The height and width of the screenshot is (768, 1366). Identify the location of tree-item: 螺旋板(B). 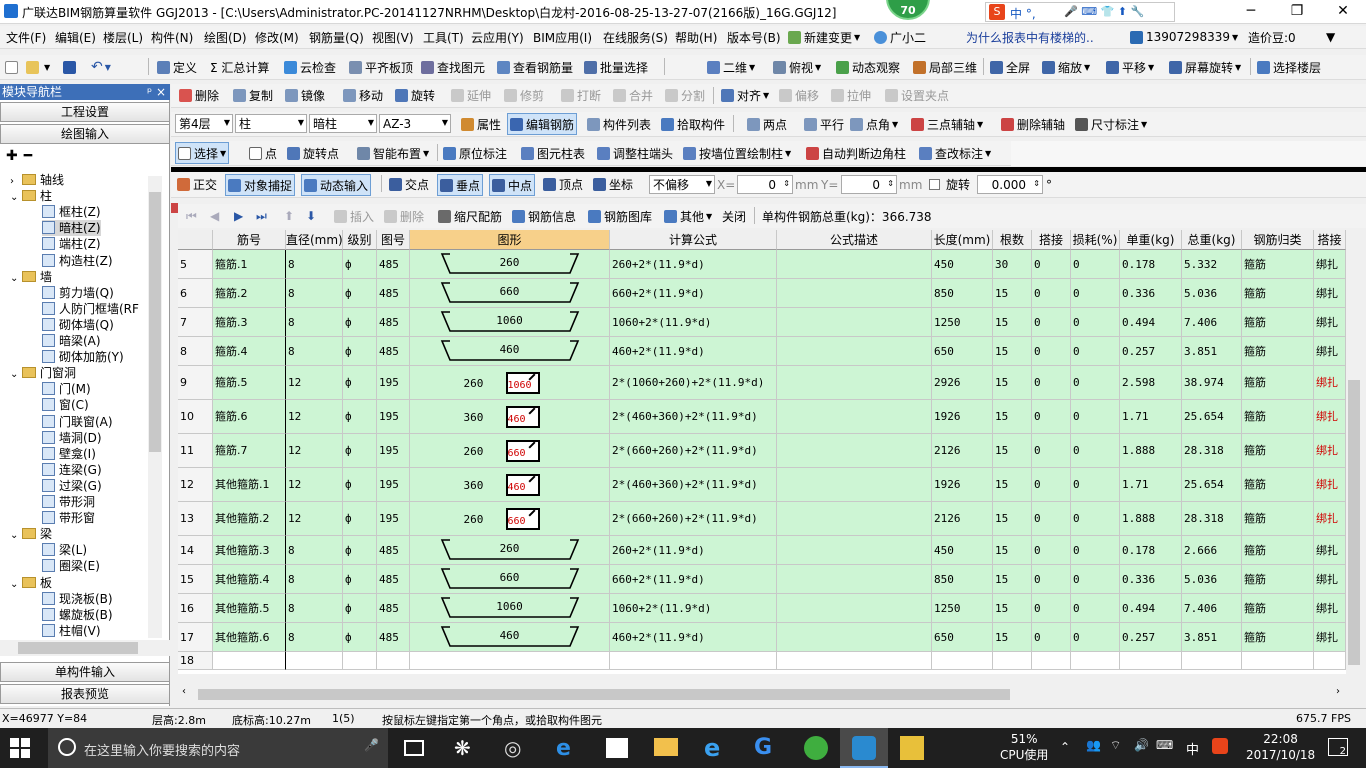
(77, 615).